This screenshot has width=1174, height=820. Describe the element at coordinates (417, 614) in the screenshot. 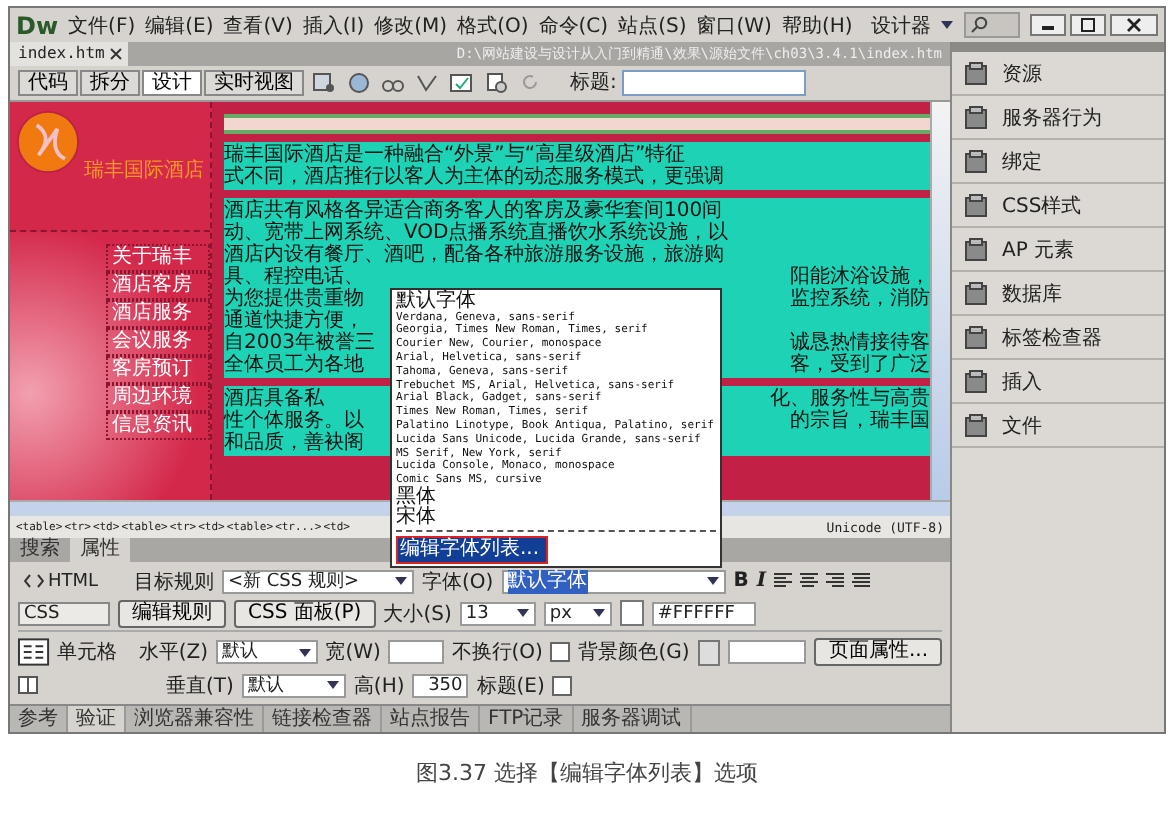

I see `field-label: 大小(S)` at that location.